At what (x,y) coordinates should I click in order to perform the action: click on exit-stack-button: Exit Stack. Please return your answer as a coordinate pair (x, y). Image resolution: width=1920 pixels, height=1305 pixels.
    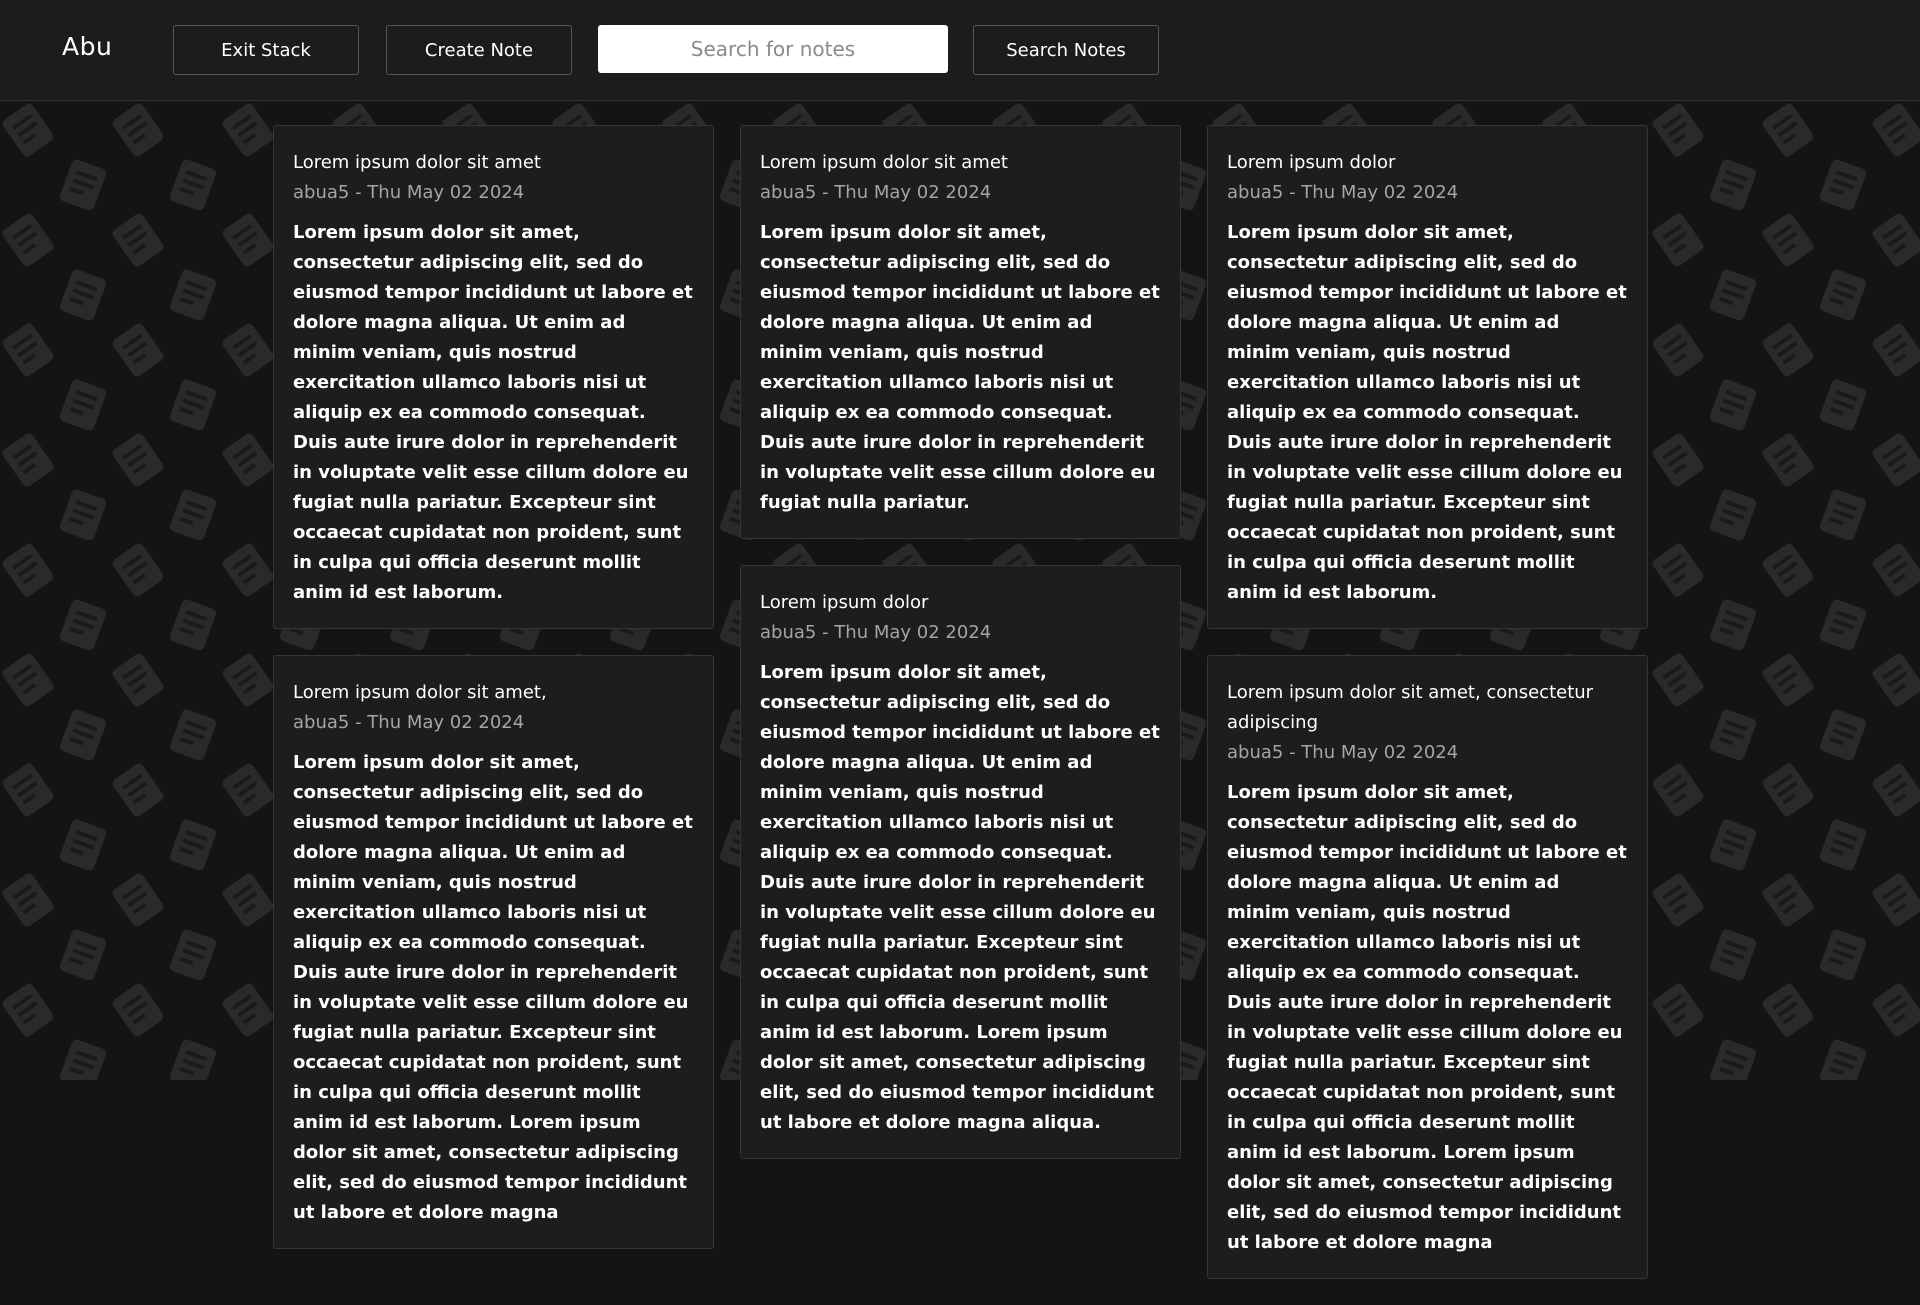
    Looking at the image, I should click on (266, 50).